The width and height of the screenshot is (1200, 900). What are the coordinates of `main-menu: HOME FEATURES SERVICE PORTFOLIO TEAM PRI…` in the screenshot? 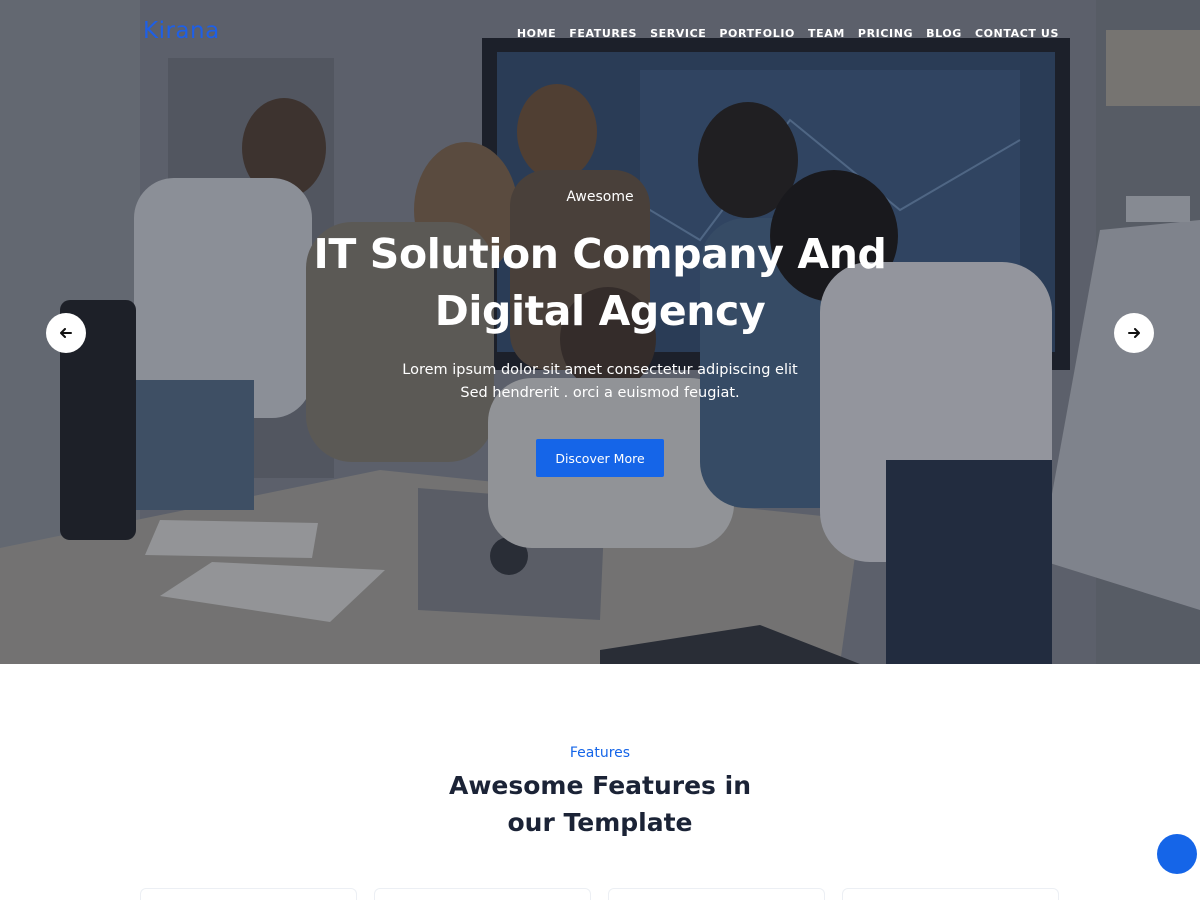 It's located at (788, 33).